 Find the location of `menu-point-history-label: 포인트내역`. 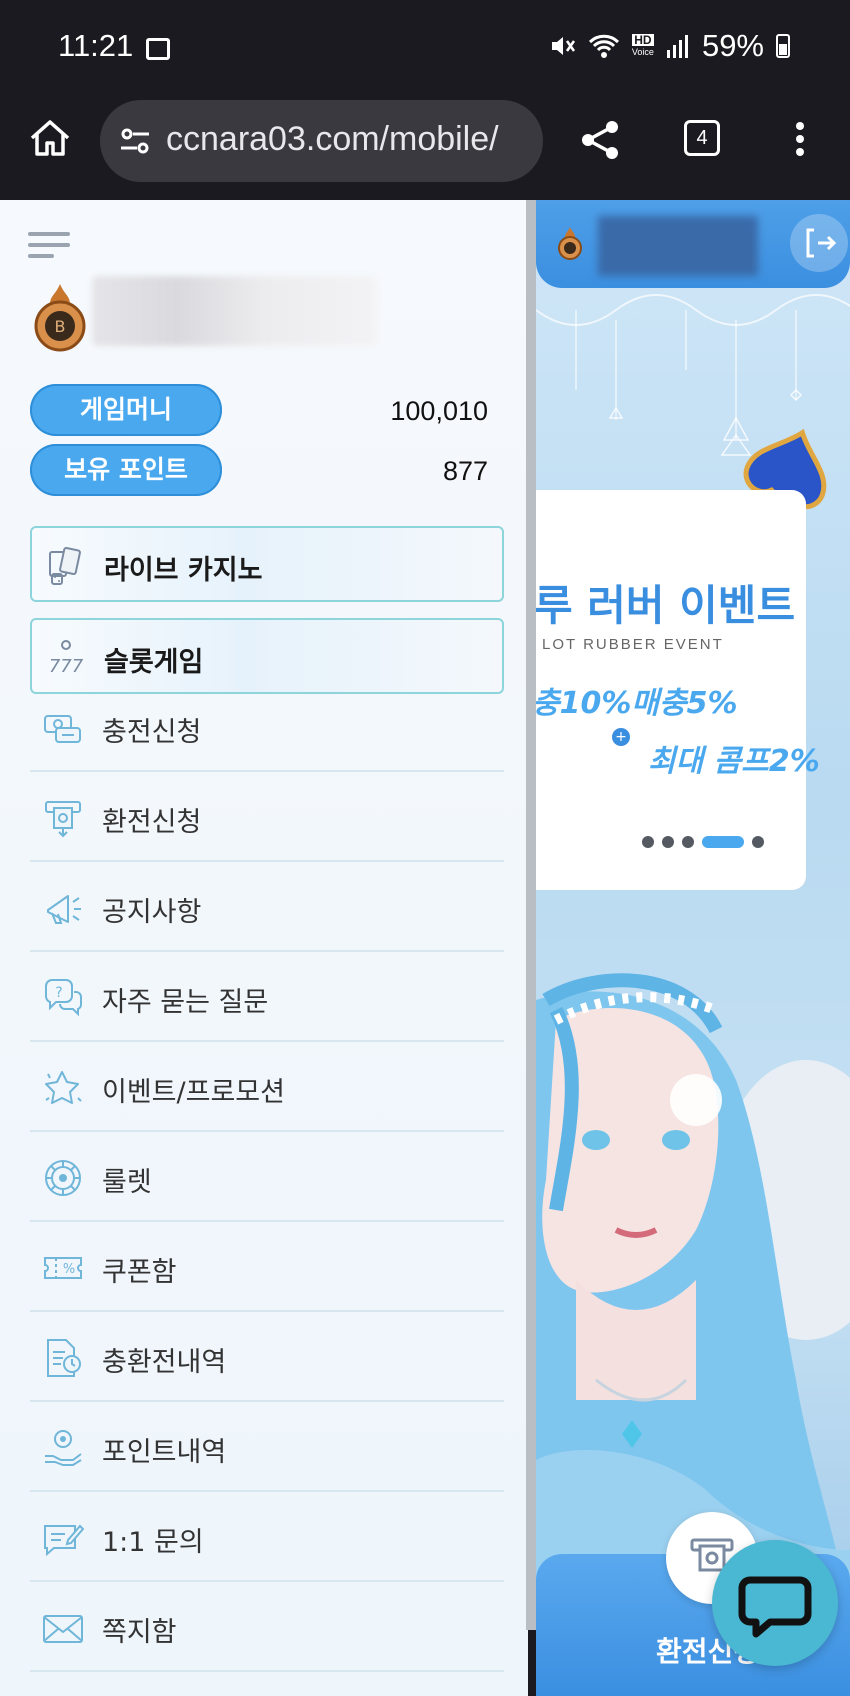

menu-point-history-label: 포인트내역 is located at coordinates (164, 1452).